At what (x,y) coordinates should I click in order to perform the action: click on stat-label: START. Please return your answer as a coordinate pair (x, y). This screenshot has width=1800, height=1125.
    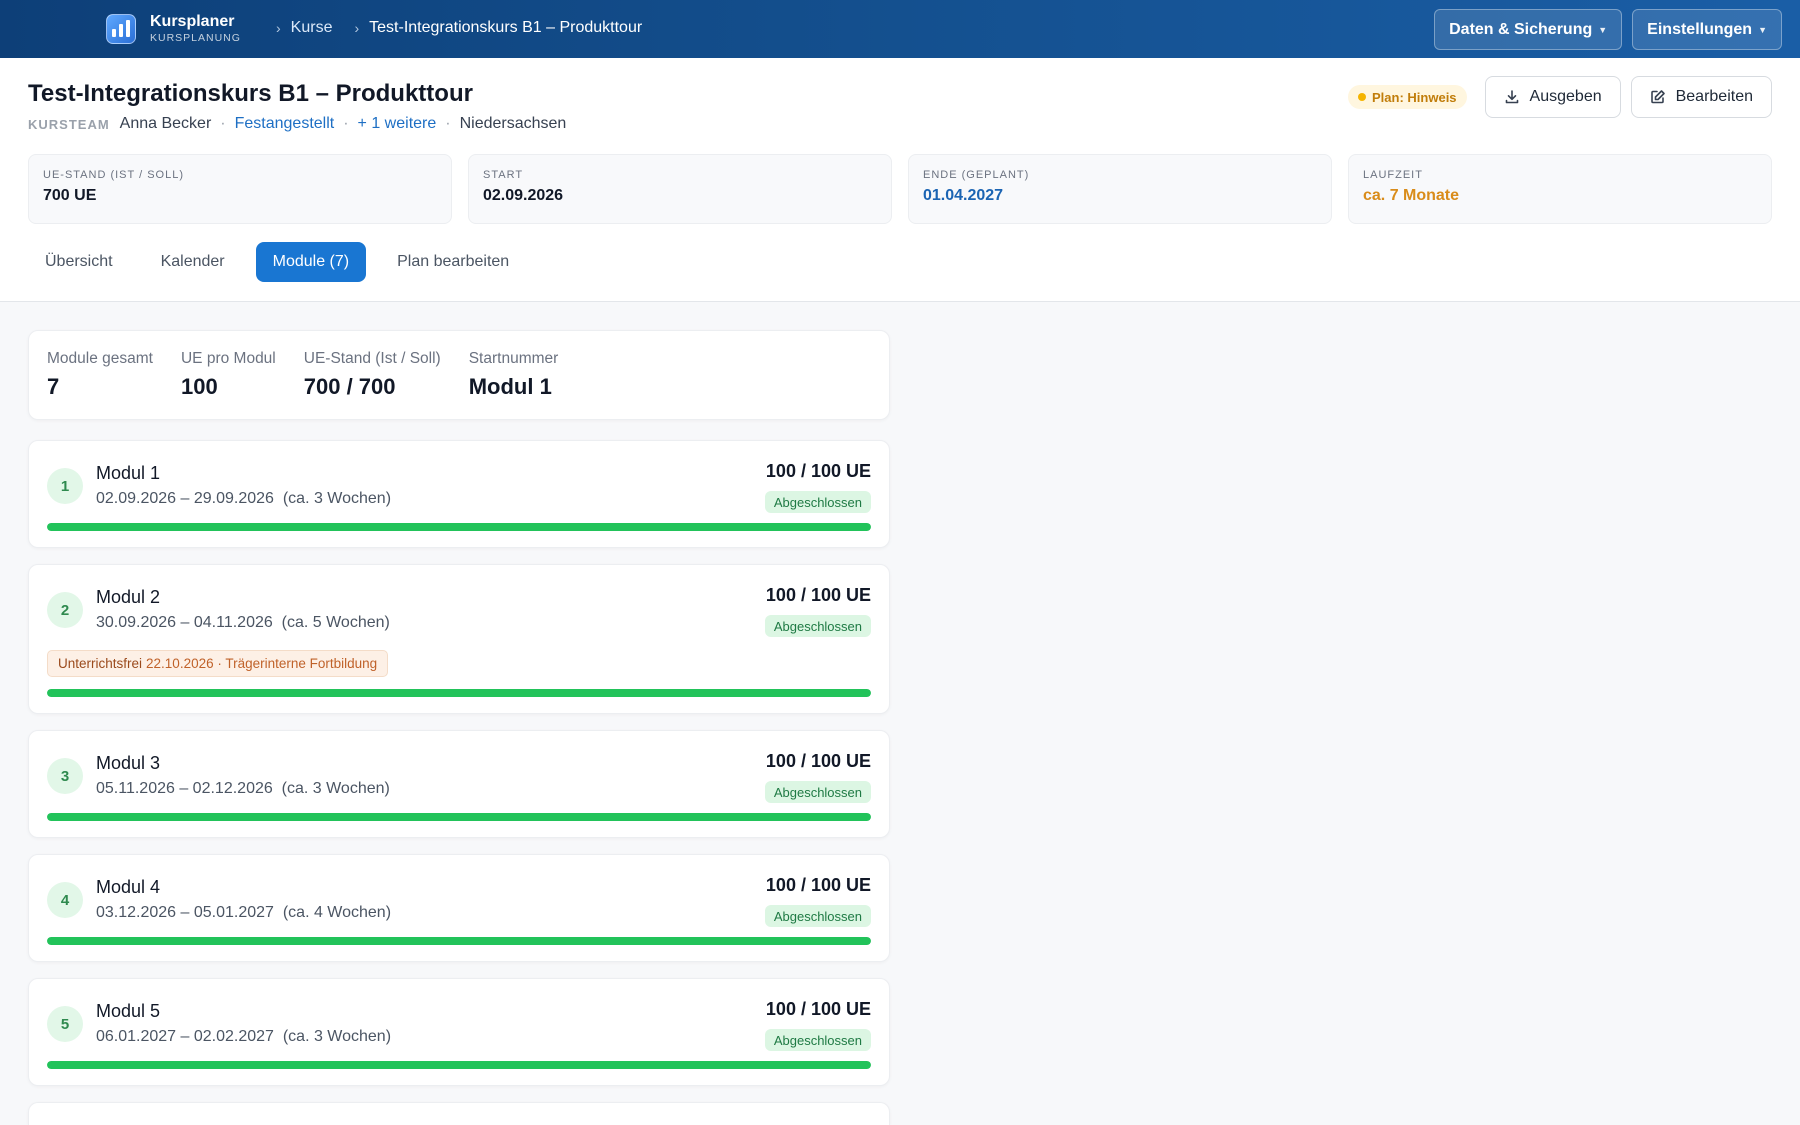
    Looking at the image, I should click on (503, 175).